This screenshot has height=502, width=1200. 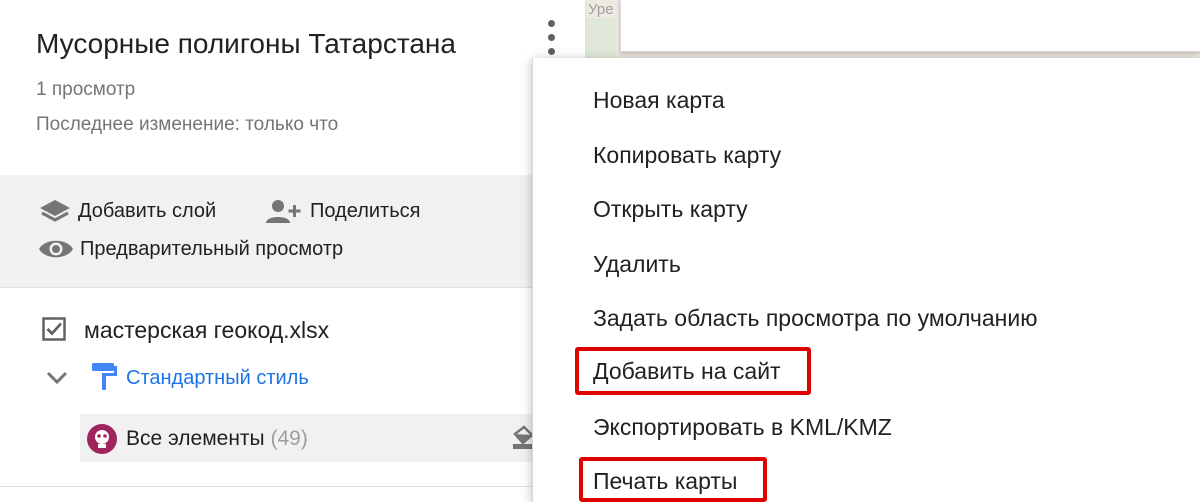 I want to click on view-count: 1 просмотр, so click(x=86, y=89).